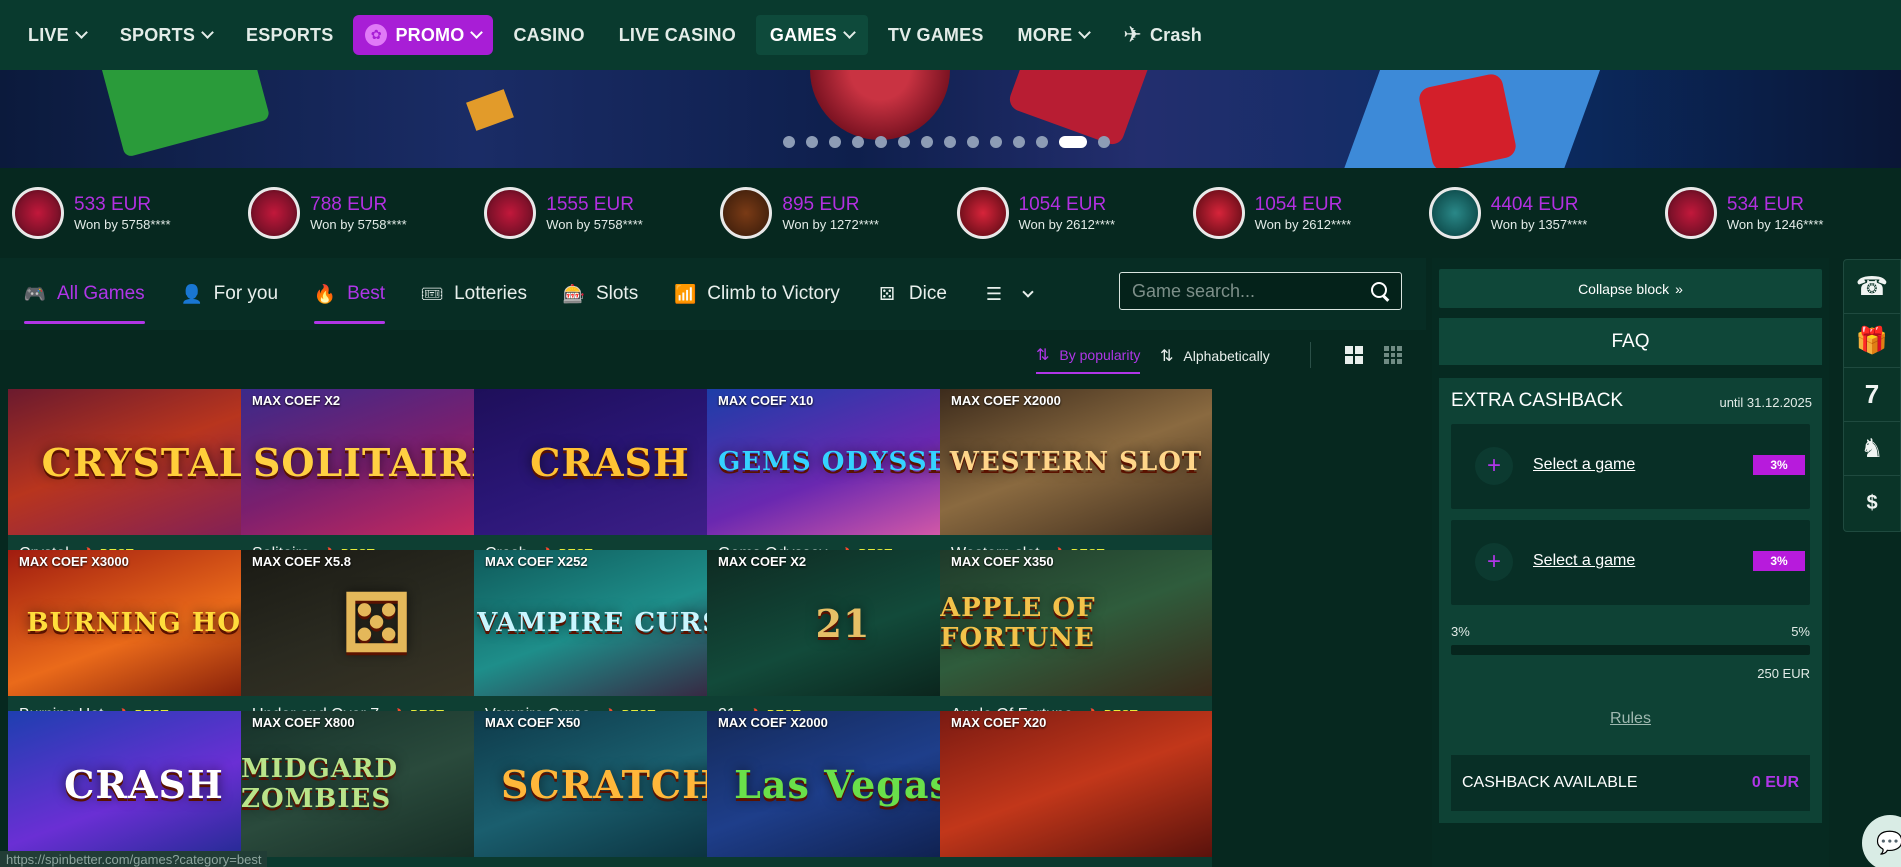  I want to click on tab-slots: 🎰 Slots, so click(600, 294).